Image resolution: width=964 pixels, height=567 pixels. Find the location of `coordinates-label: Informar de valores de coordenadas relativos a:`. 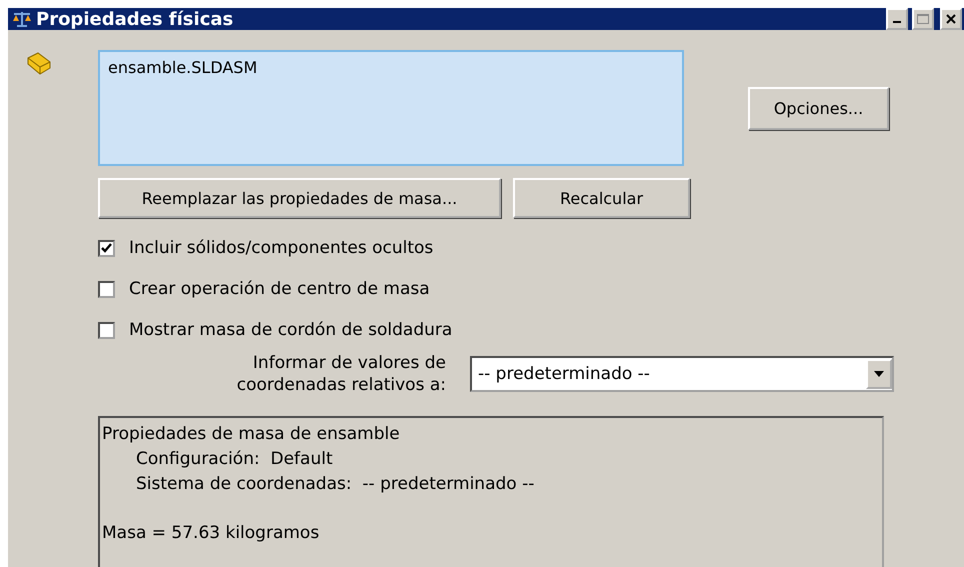

coordinates-label: Informar de valores de coordenadas relativos a: is located at coordinates (341, 374).